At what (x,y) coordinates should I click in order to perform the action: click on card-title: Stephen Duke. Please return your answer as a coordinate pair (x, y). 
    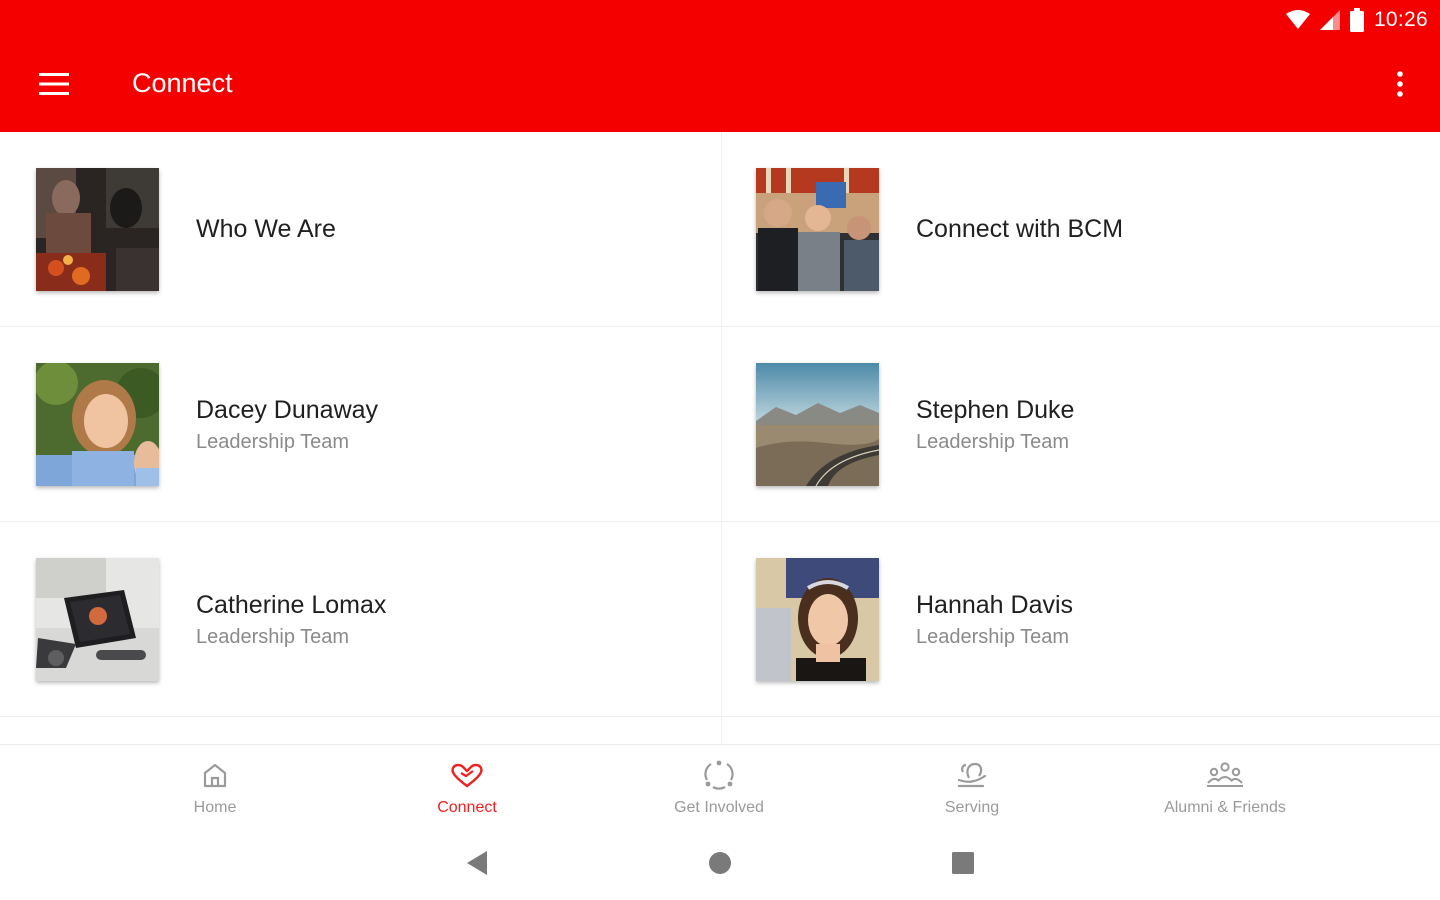
    Looking at the image, I should click on (995, 409).